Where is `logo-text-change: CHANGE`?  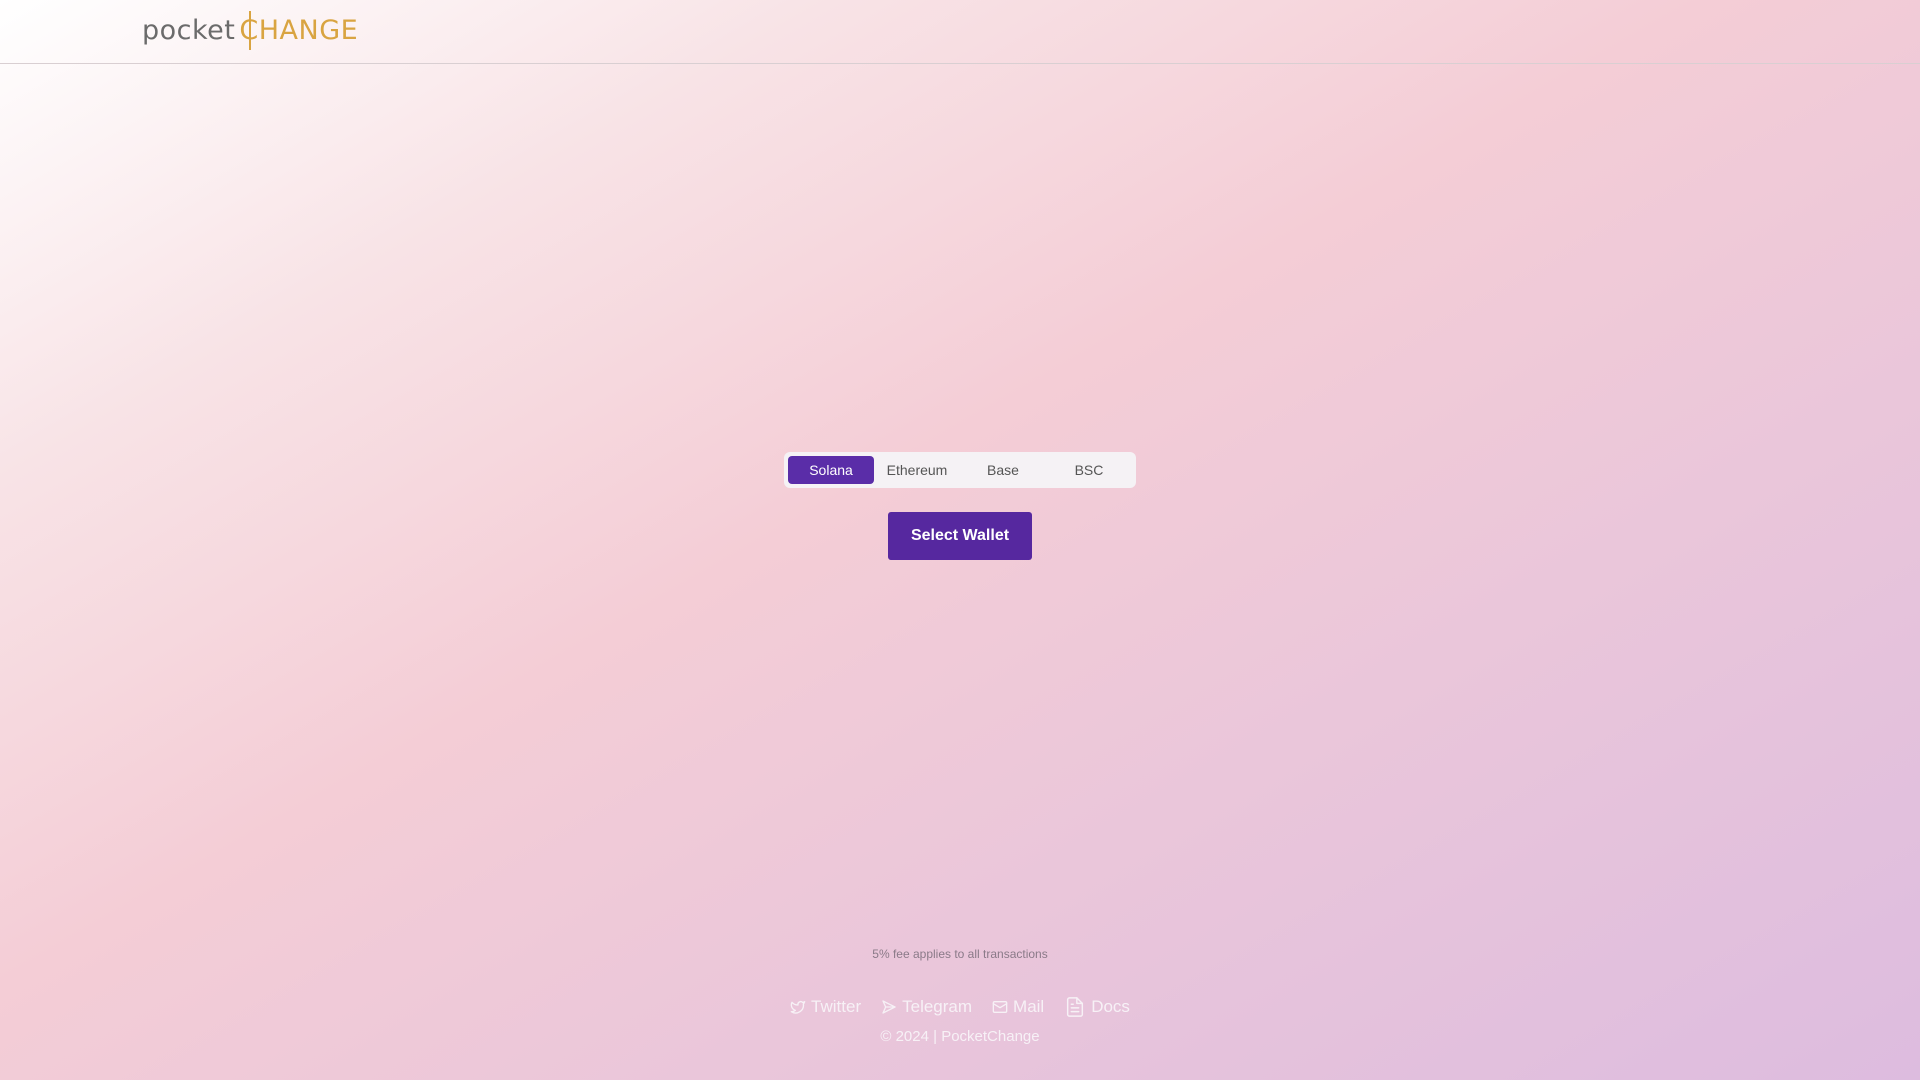
logo-text-change: CHANGE is located at coordinates (299, 30).